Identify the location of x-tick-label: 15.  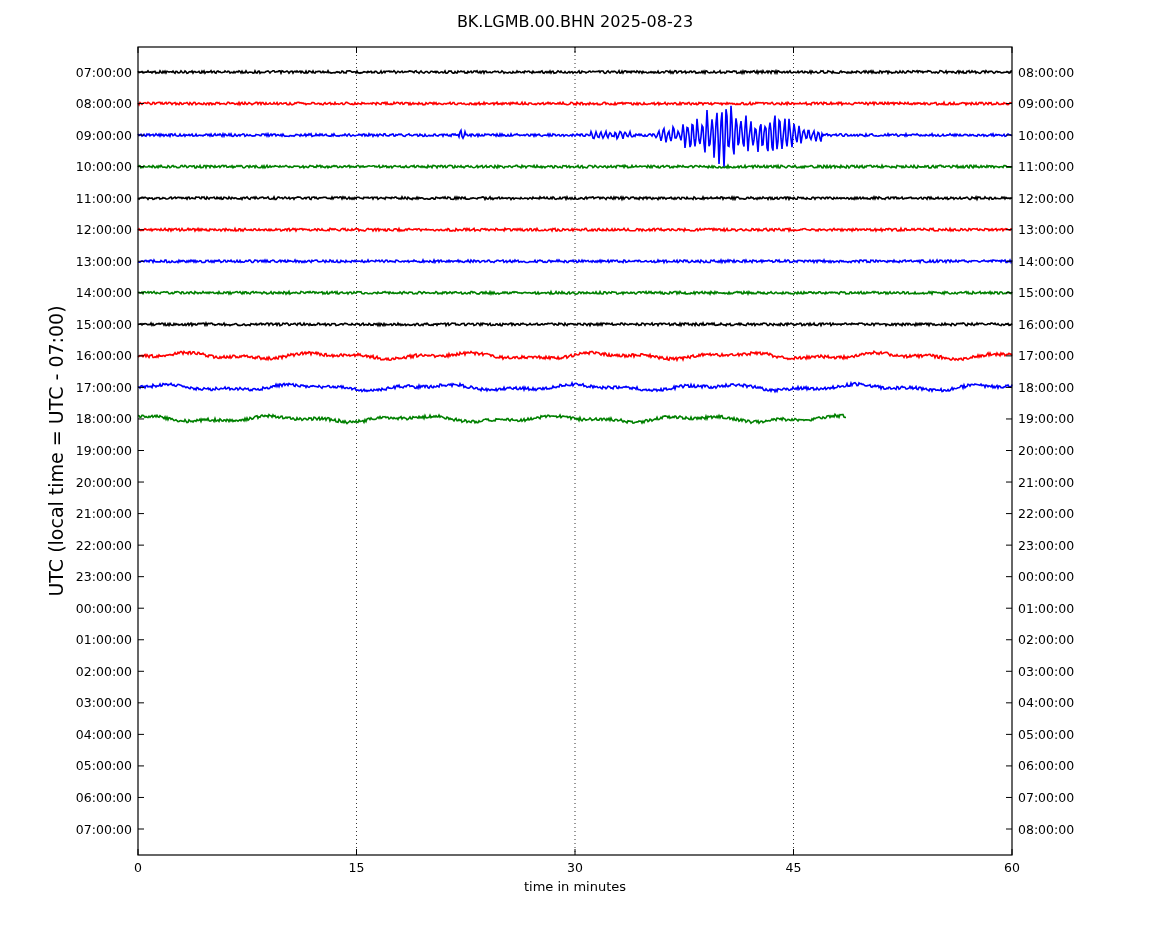
(356, 867).